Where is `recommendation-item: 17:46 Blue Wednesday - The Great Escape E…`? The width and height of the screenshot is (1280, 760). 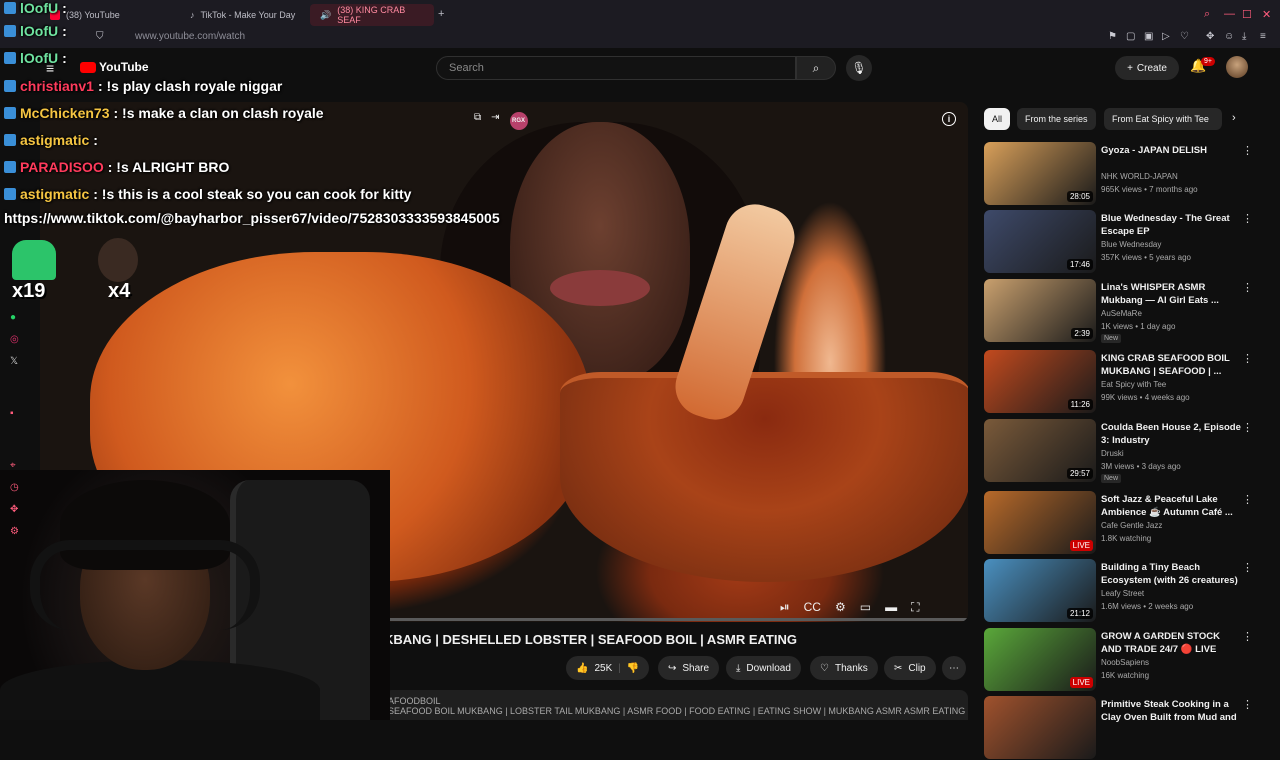
recommendation-item: 17:46 Blue Wednesday - The Great Escape E… is located at coordinates (1119, 242).